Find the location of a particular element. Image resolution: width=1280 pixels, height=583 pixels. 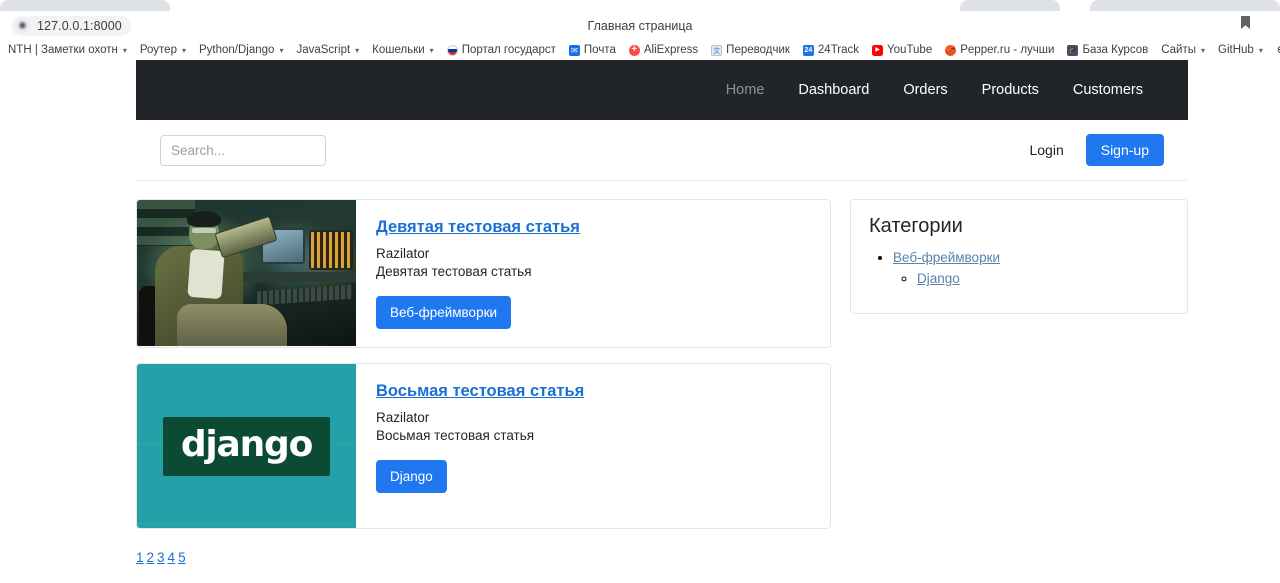

auth-buttons: Login Sign-up is located at coordinates (1089, 150).